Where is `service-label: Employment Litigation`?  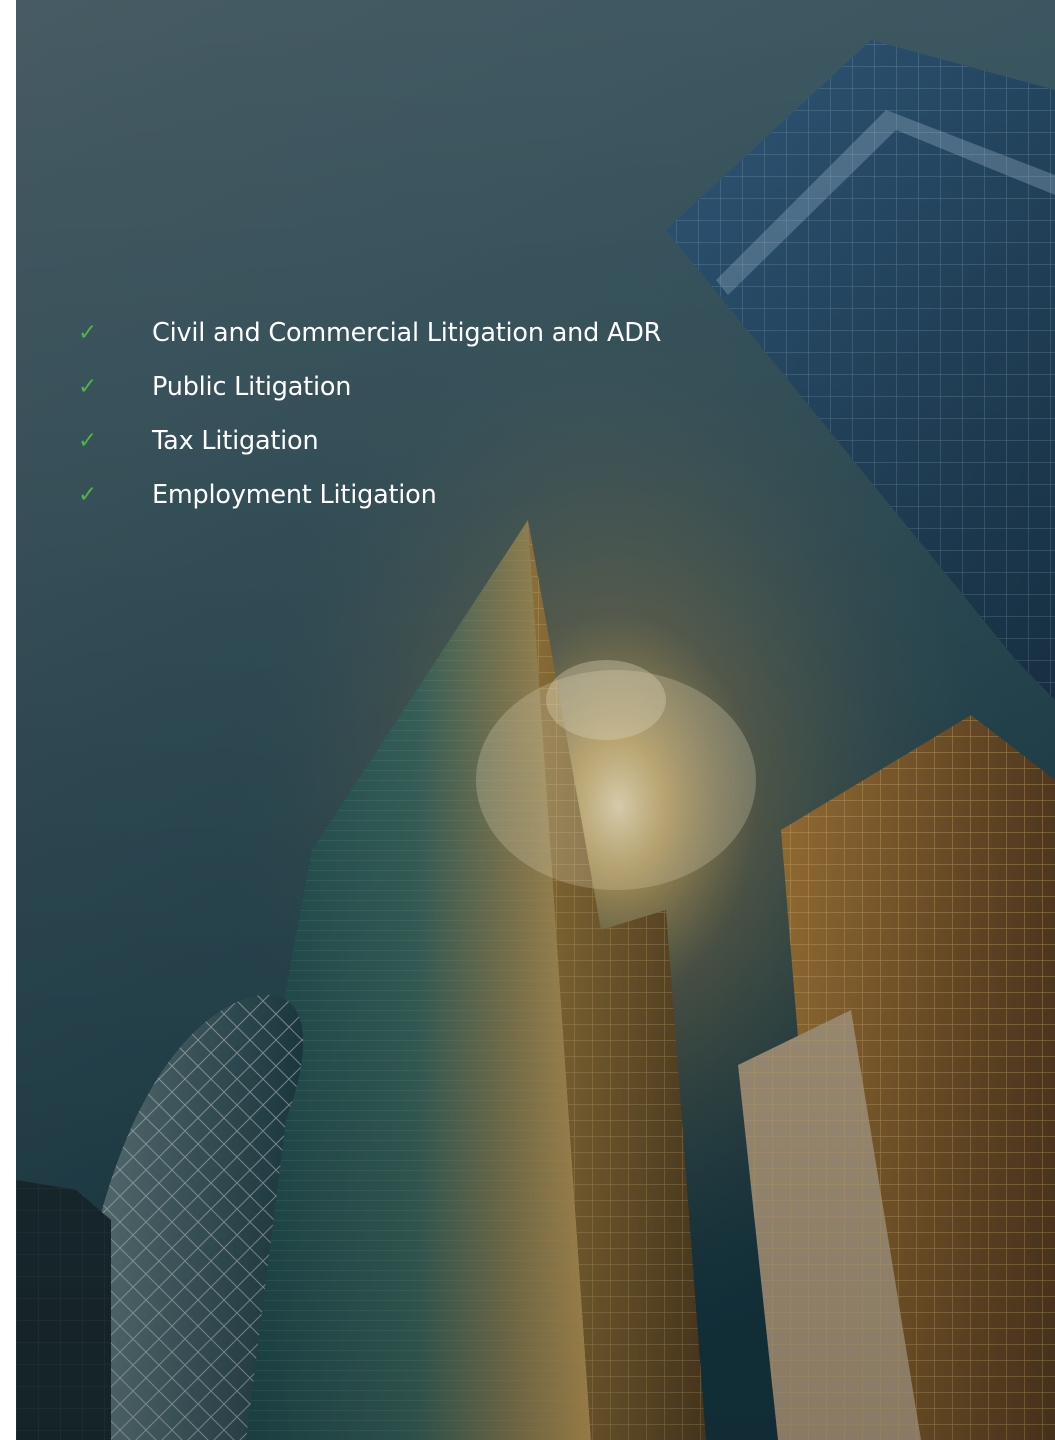 service-label: Employment Litigation is located at coordinates (294, 495).